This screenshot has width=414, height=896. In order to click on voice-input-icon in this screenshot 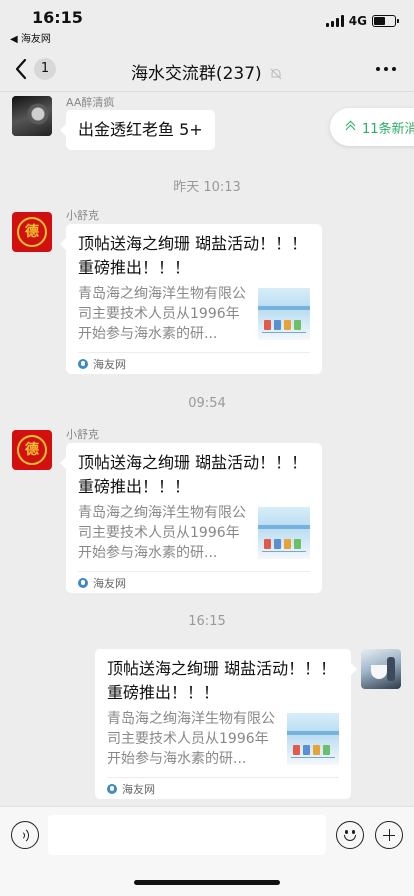, I will do `click(25, 835)`.